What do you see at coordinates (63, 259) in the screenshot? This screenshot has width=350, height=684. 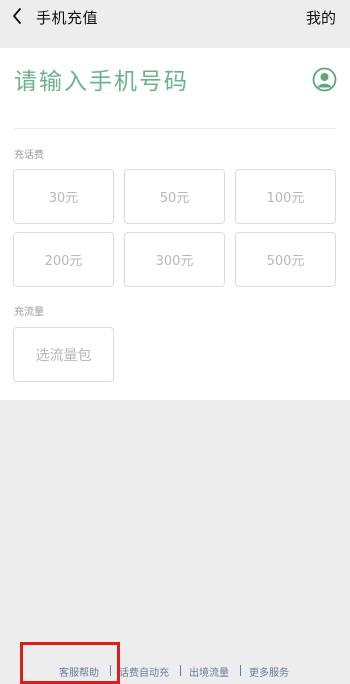 I see `topup-option-200: 200元` at bounding box center [63, 259].